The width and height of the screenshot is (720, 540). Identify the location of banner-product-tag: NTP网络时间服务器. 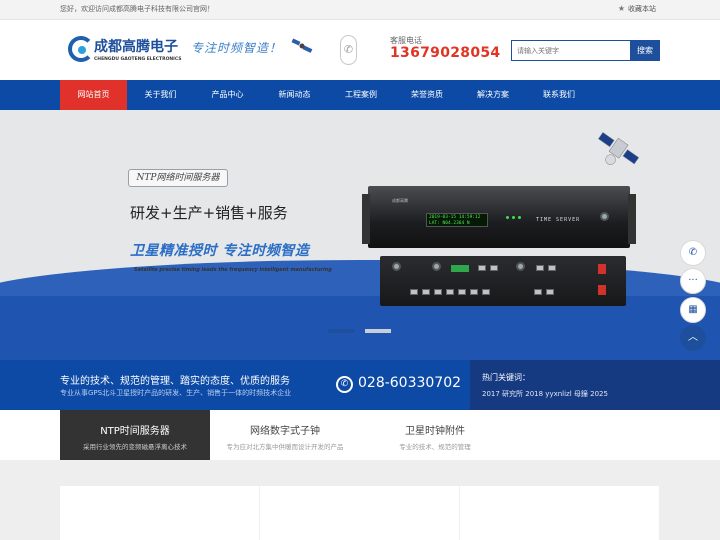
(178, 178).